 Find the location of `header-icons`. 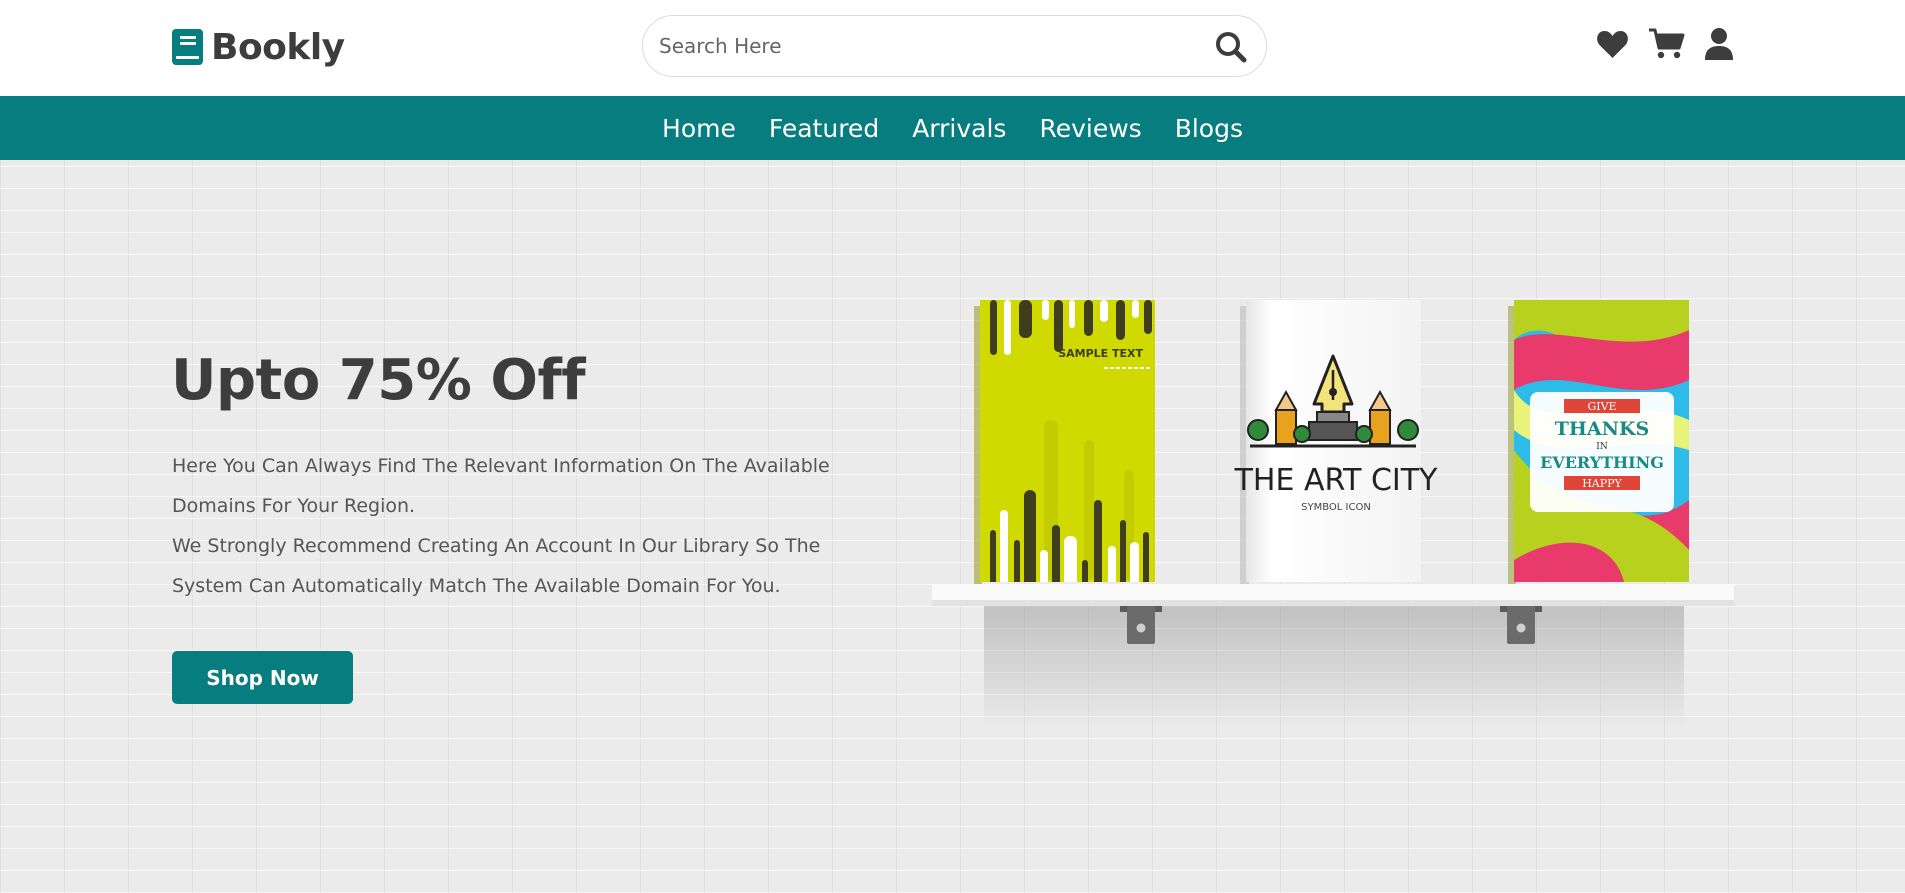

header-icons is located at coordinates (1664, 46).